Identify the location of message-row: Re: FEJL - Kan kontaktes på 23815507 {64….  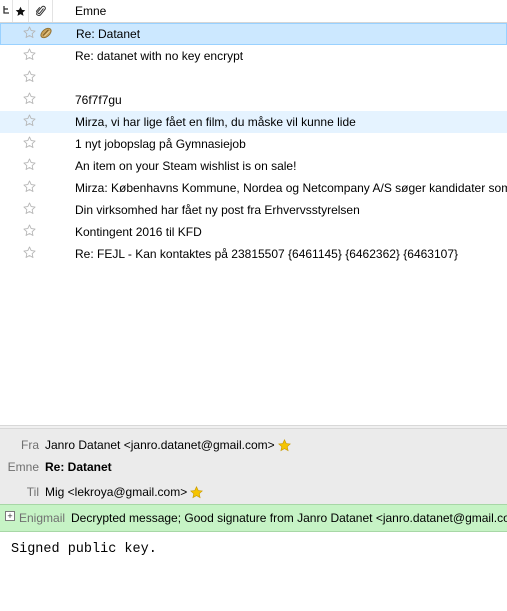
(253, 254).